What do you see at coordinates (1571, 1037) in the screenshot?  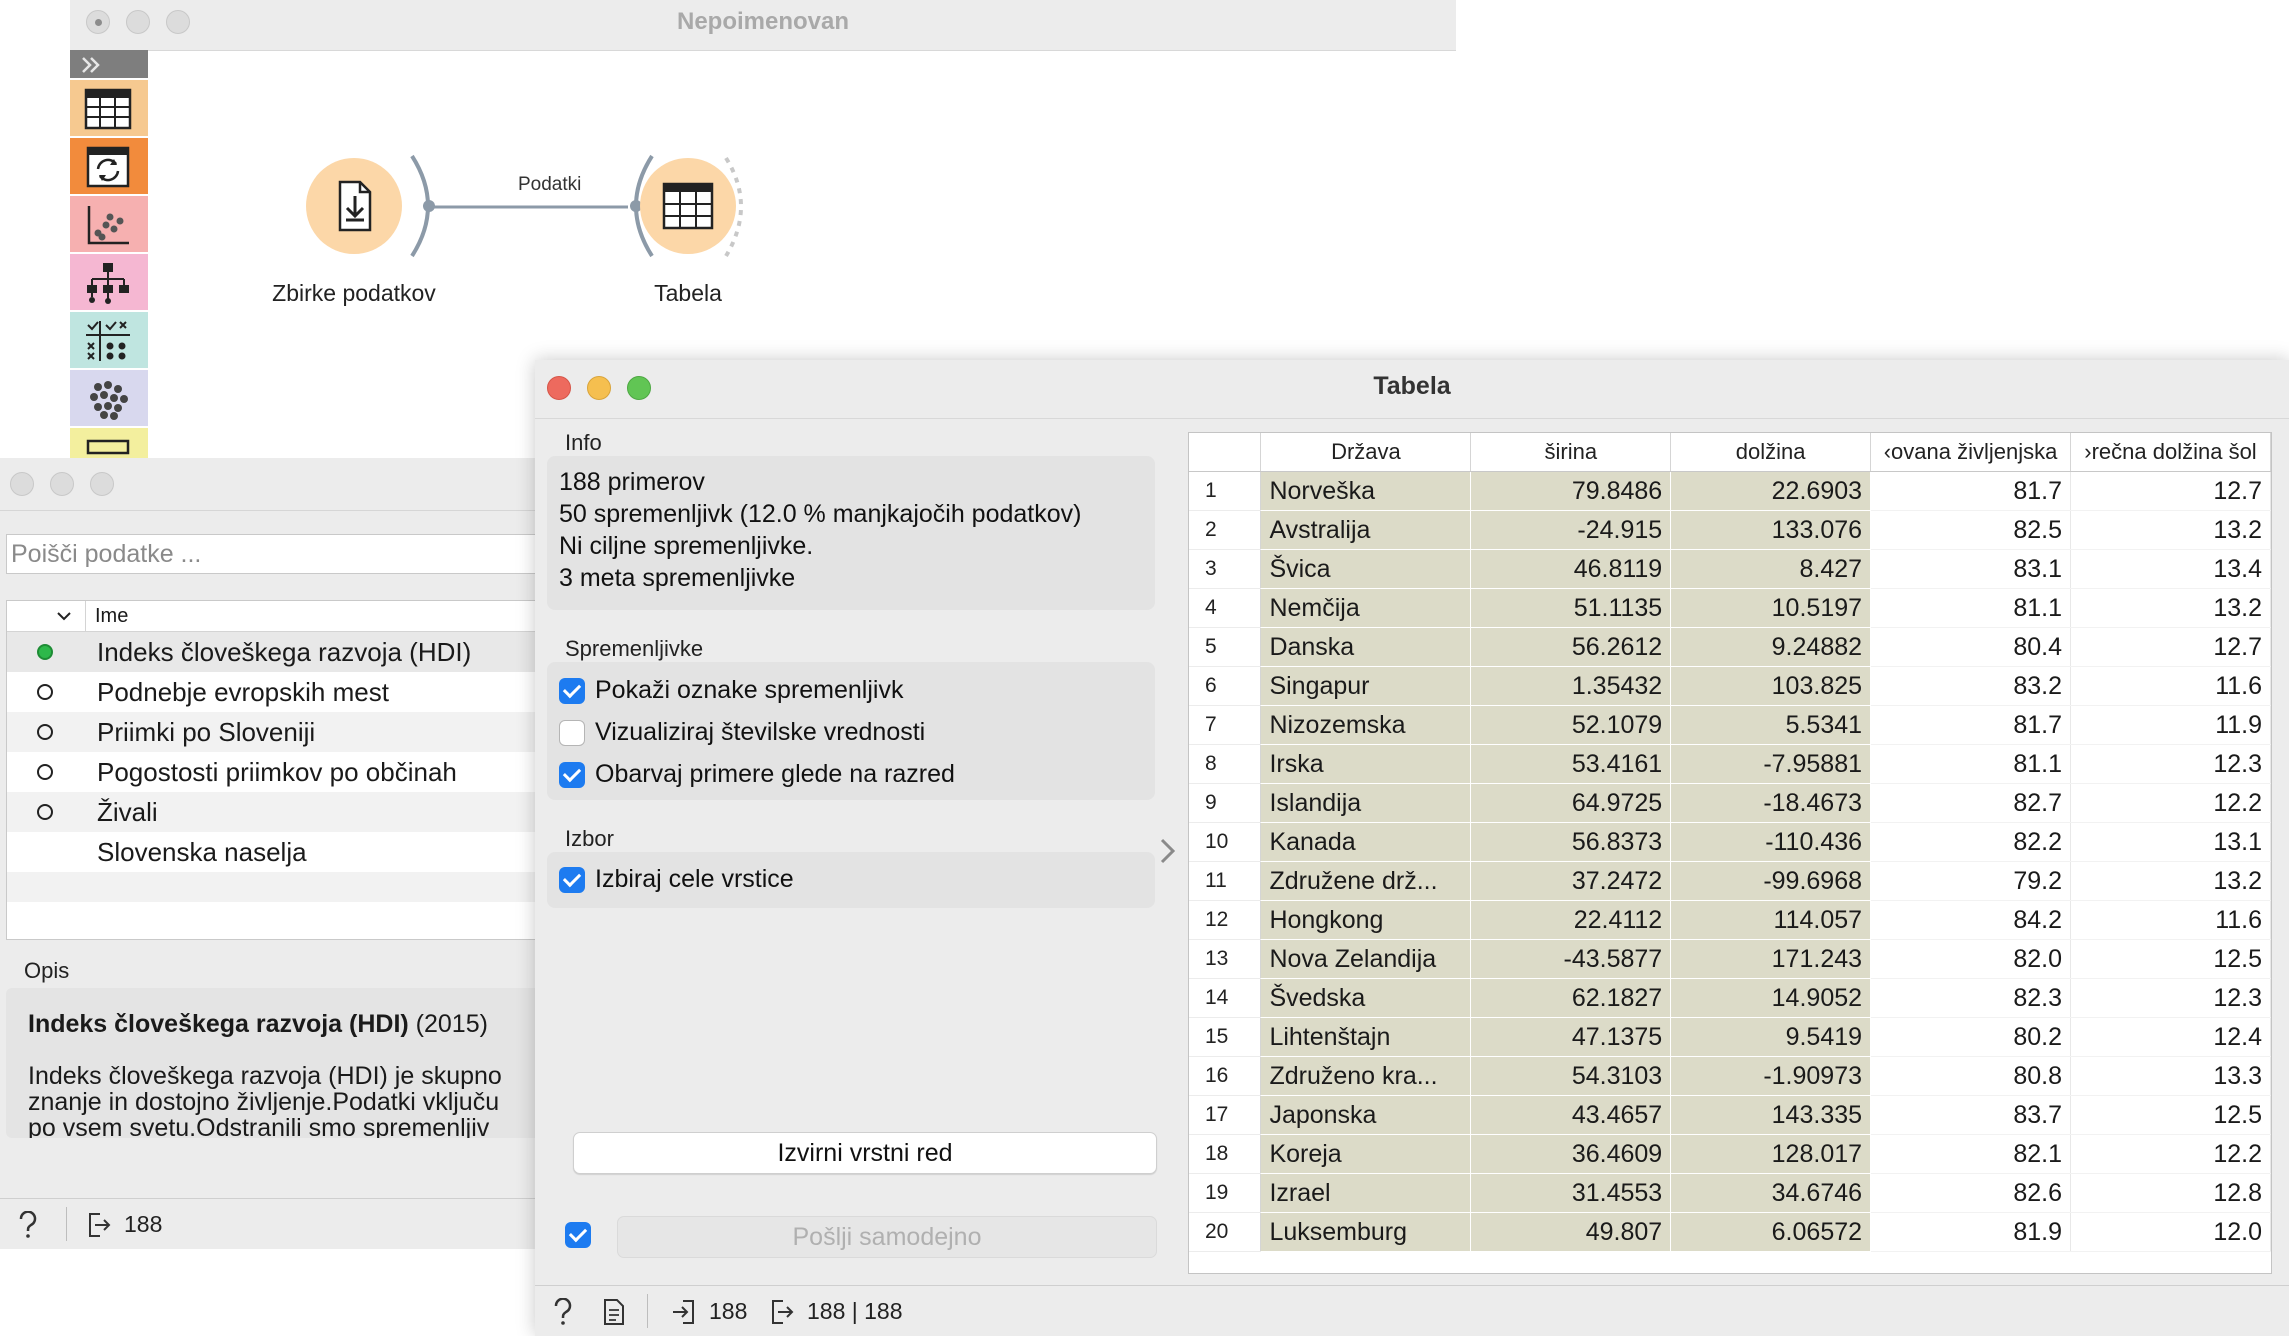 I see `cell-latitude: 47.1375` at bounding box center [1571, 1037].